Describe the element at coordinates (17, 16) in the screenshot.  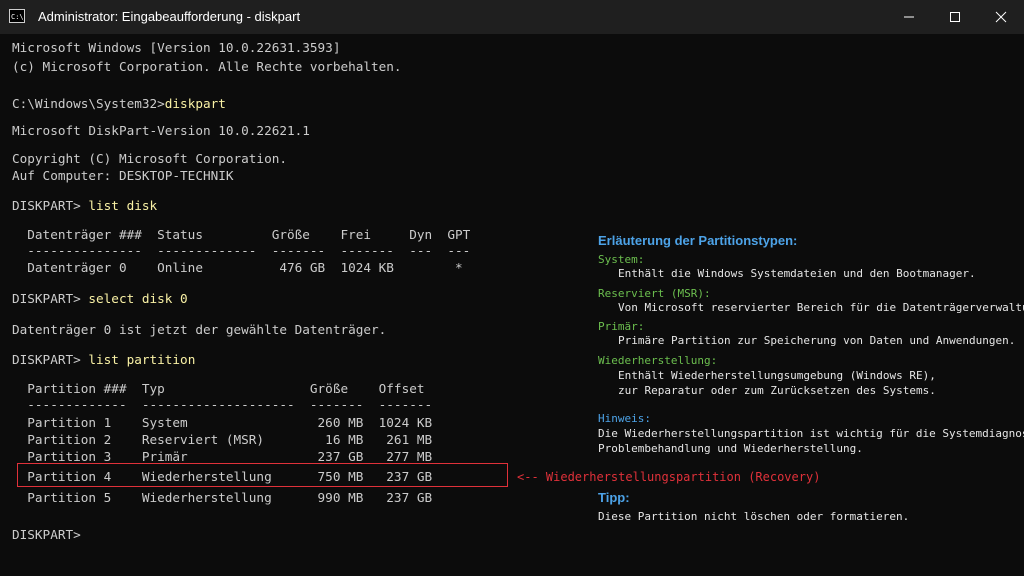
I see `command-prompt-icon: C:\_` at that location.